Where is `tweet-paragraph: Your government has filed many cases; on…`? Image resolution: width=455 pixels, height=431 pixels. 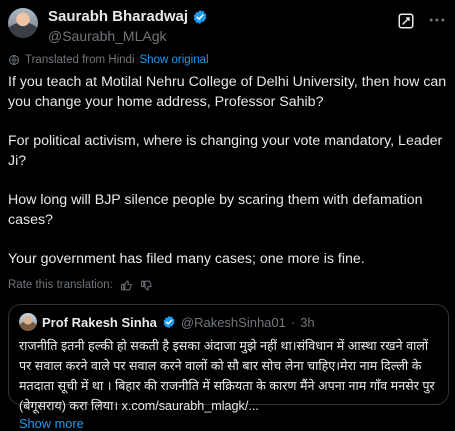
tweet-paragraph: Your government has filed many cases; on… is located at coordinates (186, 259).